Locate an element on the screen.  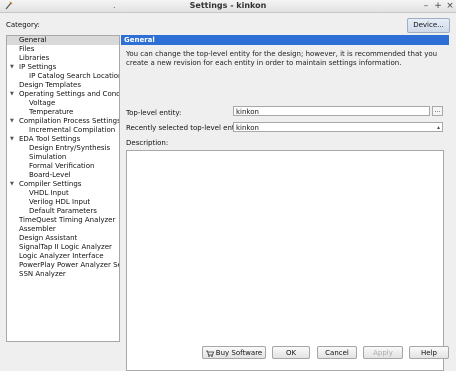
tree-item-label: Temperature is located at coordinates (51, 112).